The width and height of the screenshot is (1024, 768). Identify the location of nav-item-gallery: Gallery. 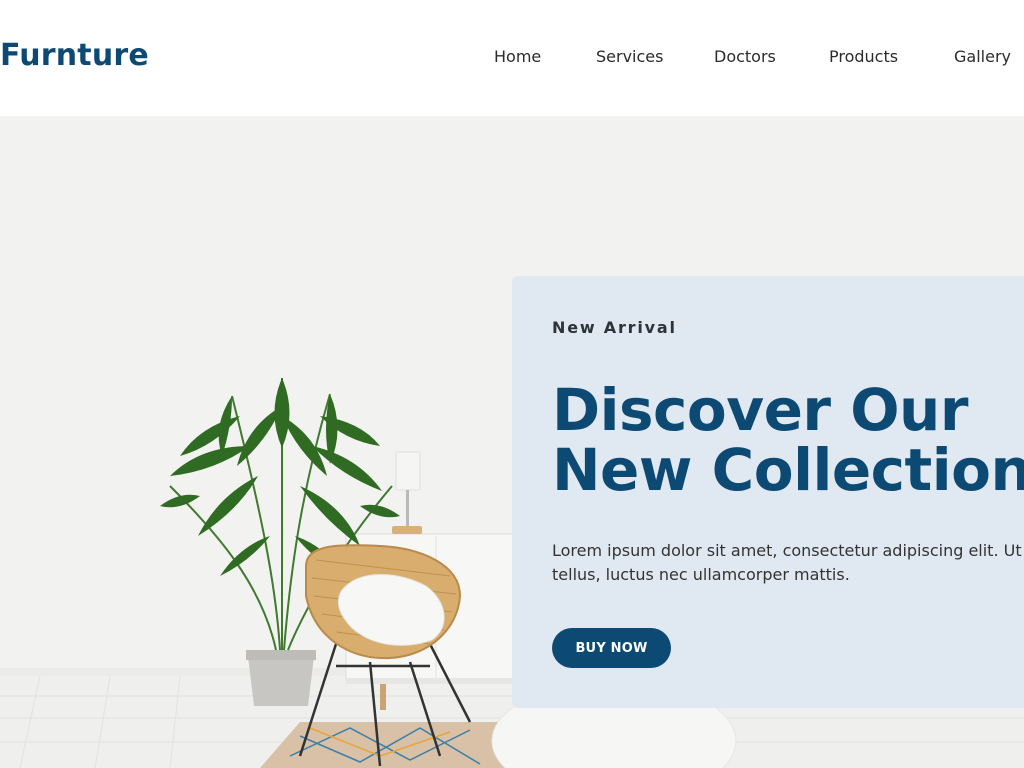
(982, 56).